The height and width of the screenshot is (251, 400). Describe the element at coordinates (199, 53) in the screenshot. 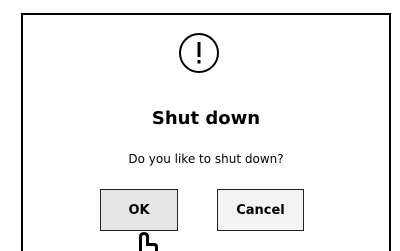

I see `exclamation-icon` at that location.